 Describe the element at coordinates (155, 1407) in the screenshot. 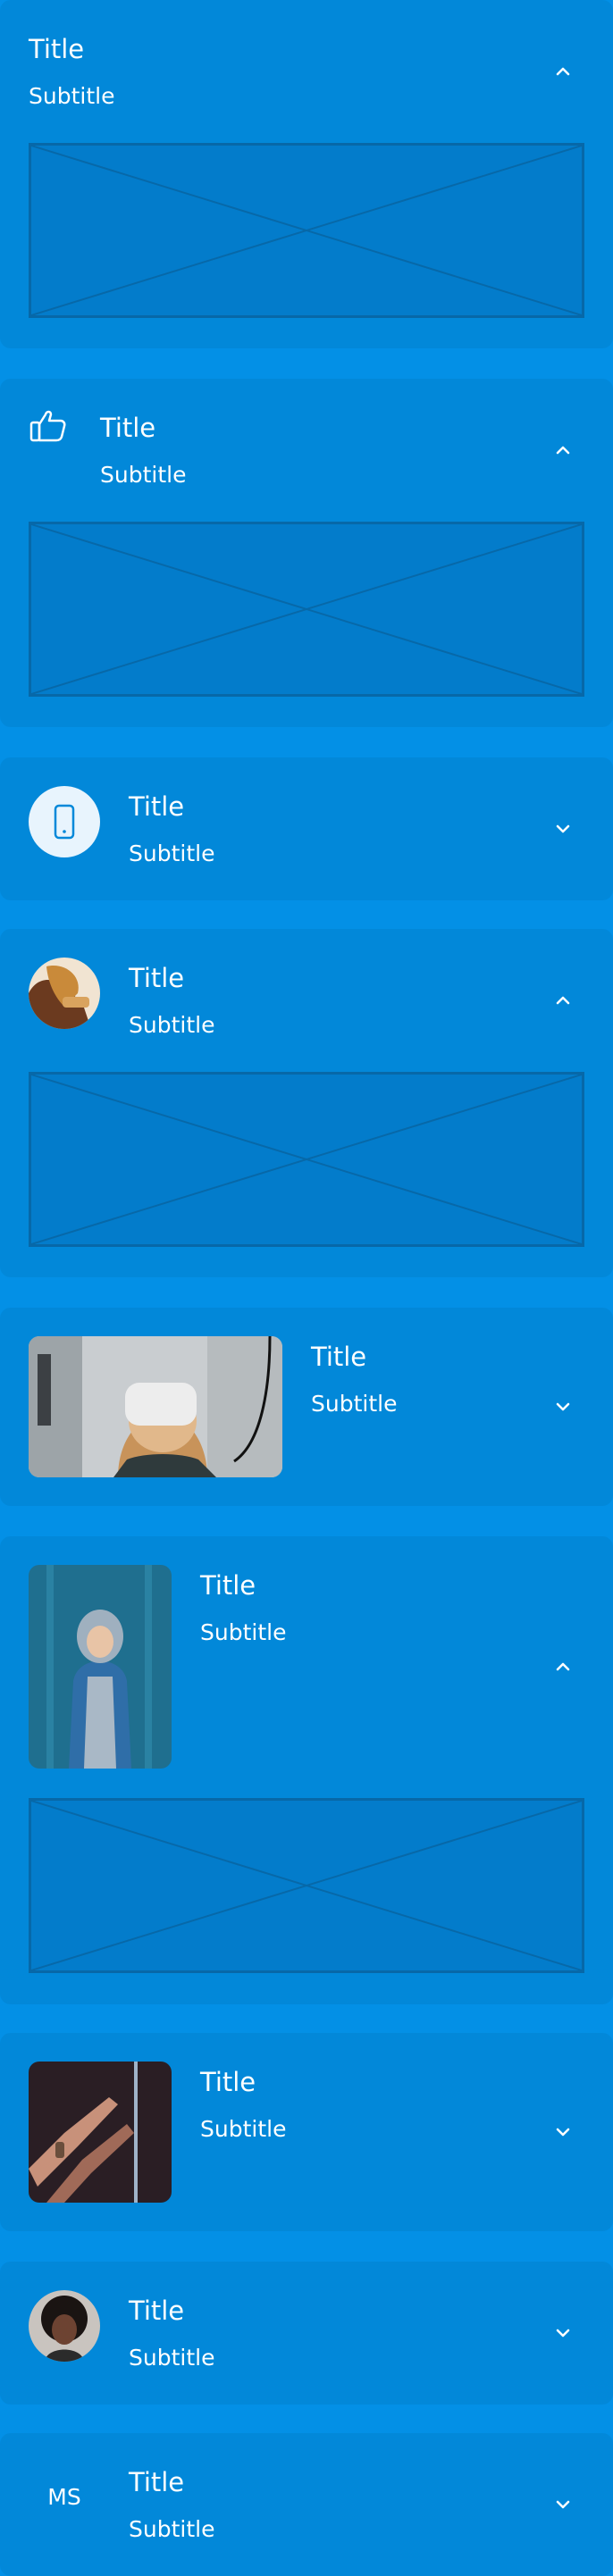

I see `vr-headset-image` at that location.